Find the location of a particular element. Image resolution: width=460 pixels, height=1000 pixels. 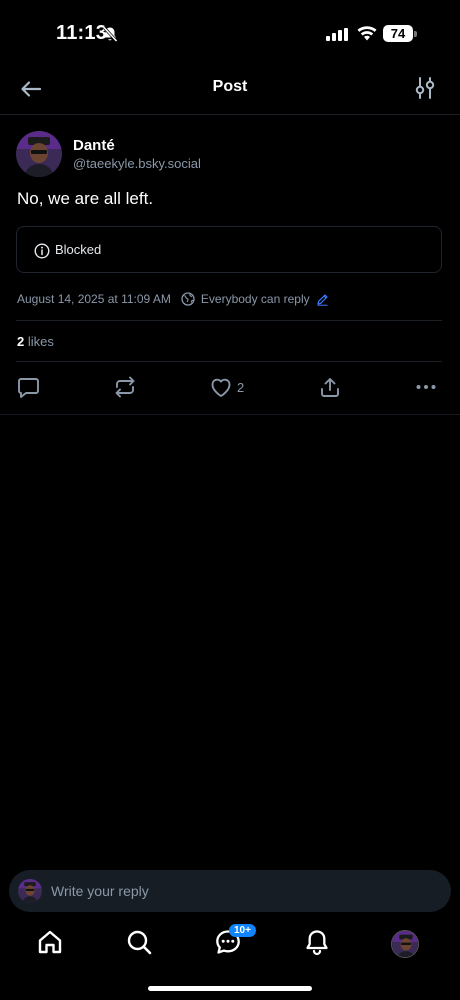

status-bar: 11:13 74 is located at coordinates (230, 35).